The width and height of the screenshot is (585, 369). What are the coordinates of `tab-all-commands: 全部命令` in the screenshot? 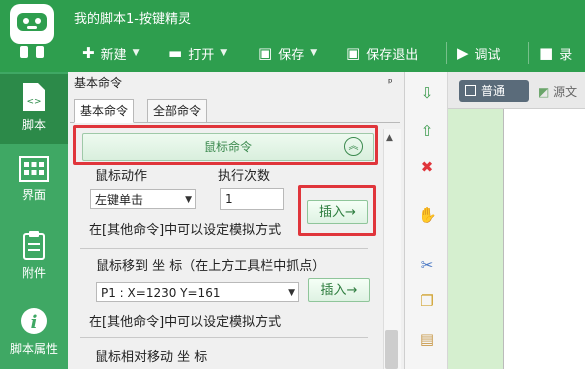 It's located at (177, 111).